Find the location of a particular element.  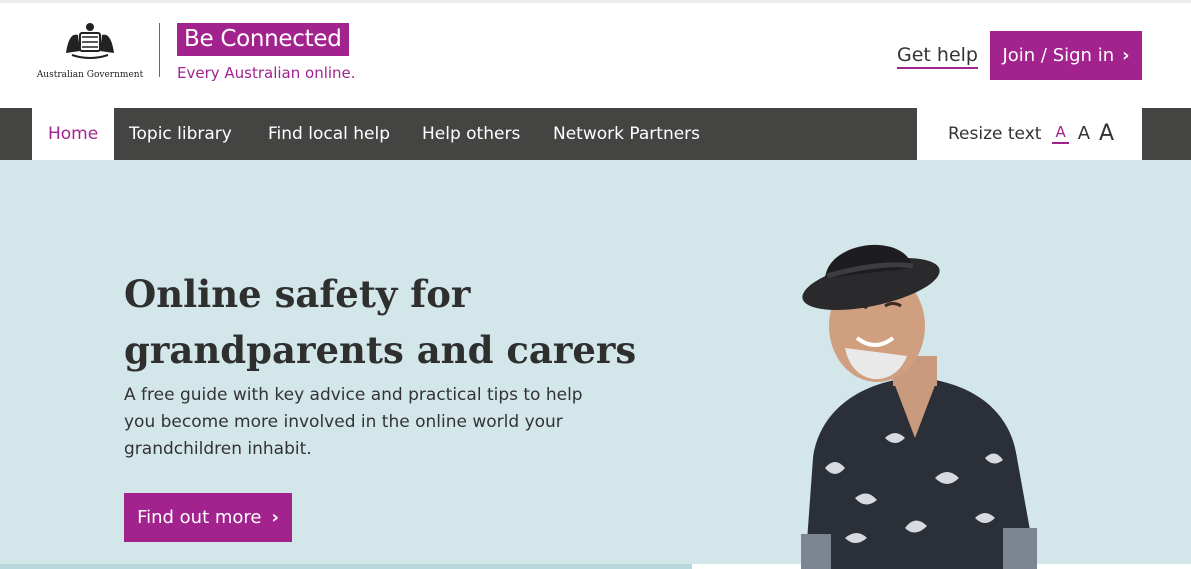

government-logo: Australian Government is located at coordinates (90, 52).